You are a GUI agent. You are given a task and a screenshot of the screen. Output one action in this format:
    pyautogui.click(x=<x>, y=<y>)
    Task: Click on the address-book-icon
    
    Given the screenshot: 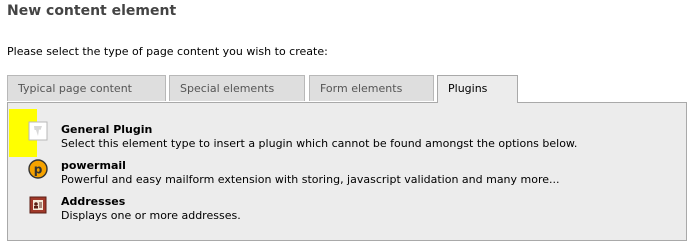 What is the action you would take?
    pyautogui.click(x=38, y=205)
    